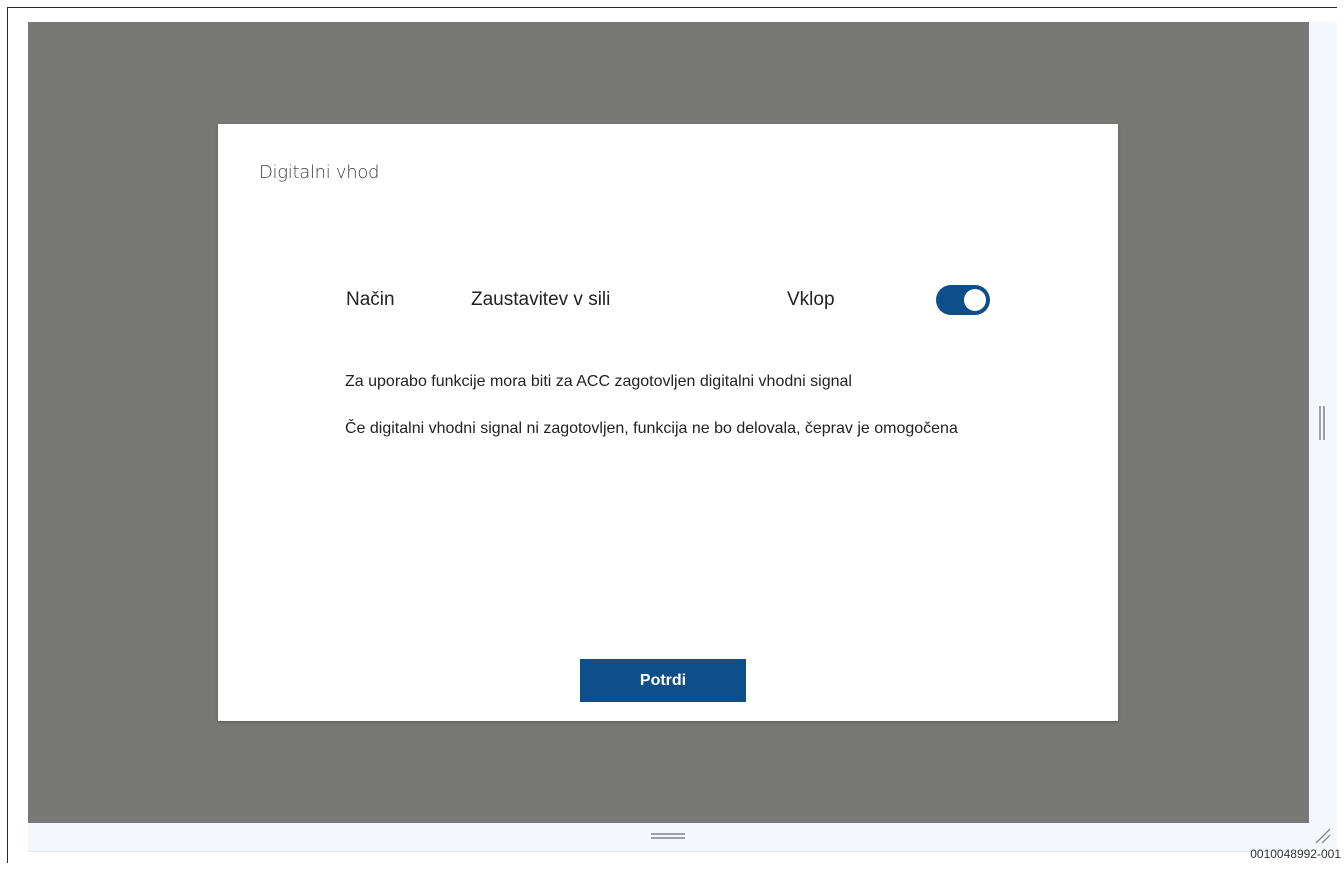  What do you see at coordinates (541, 299) in the screenshot?
I see `mode-value: Zaustavitev v sili` at bounding box center [541, 299].